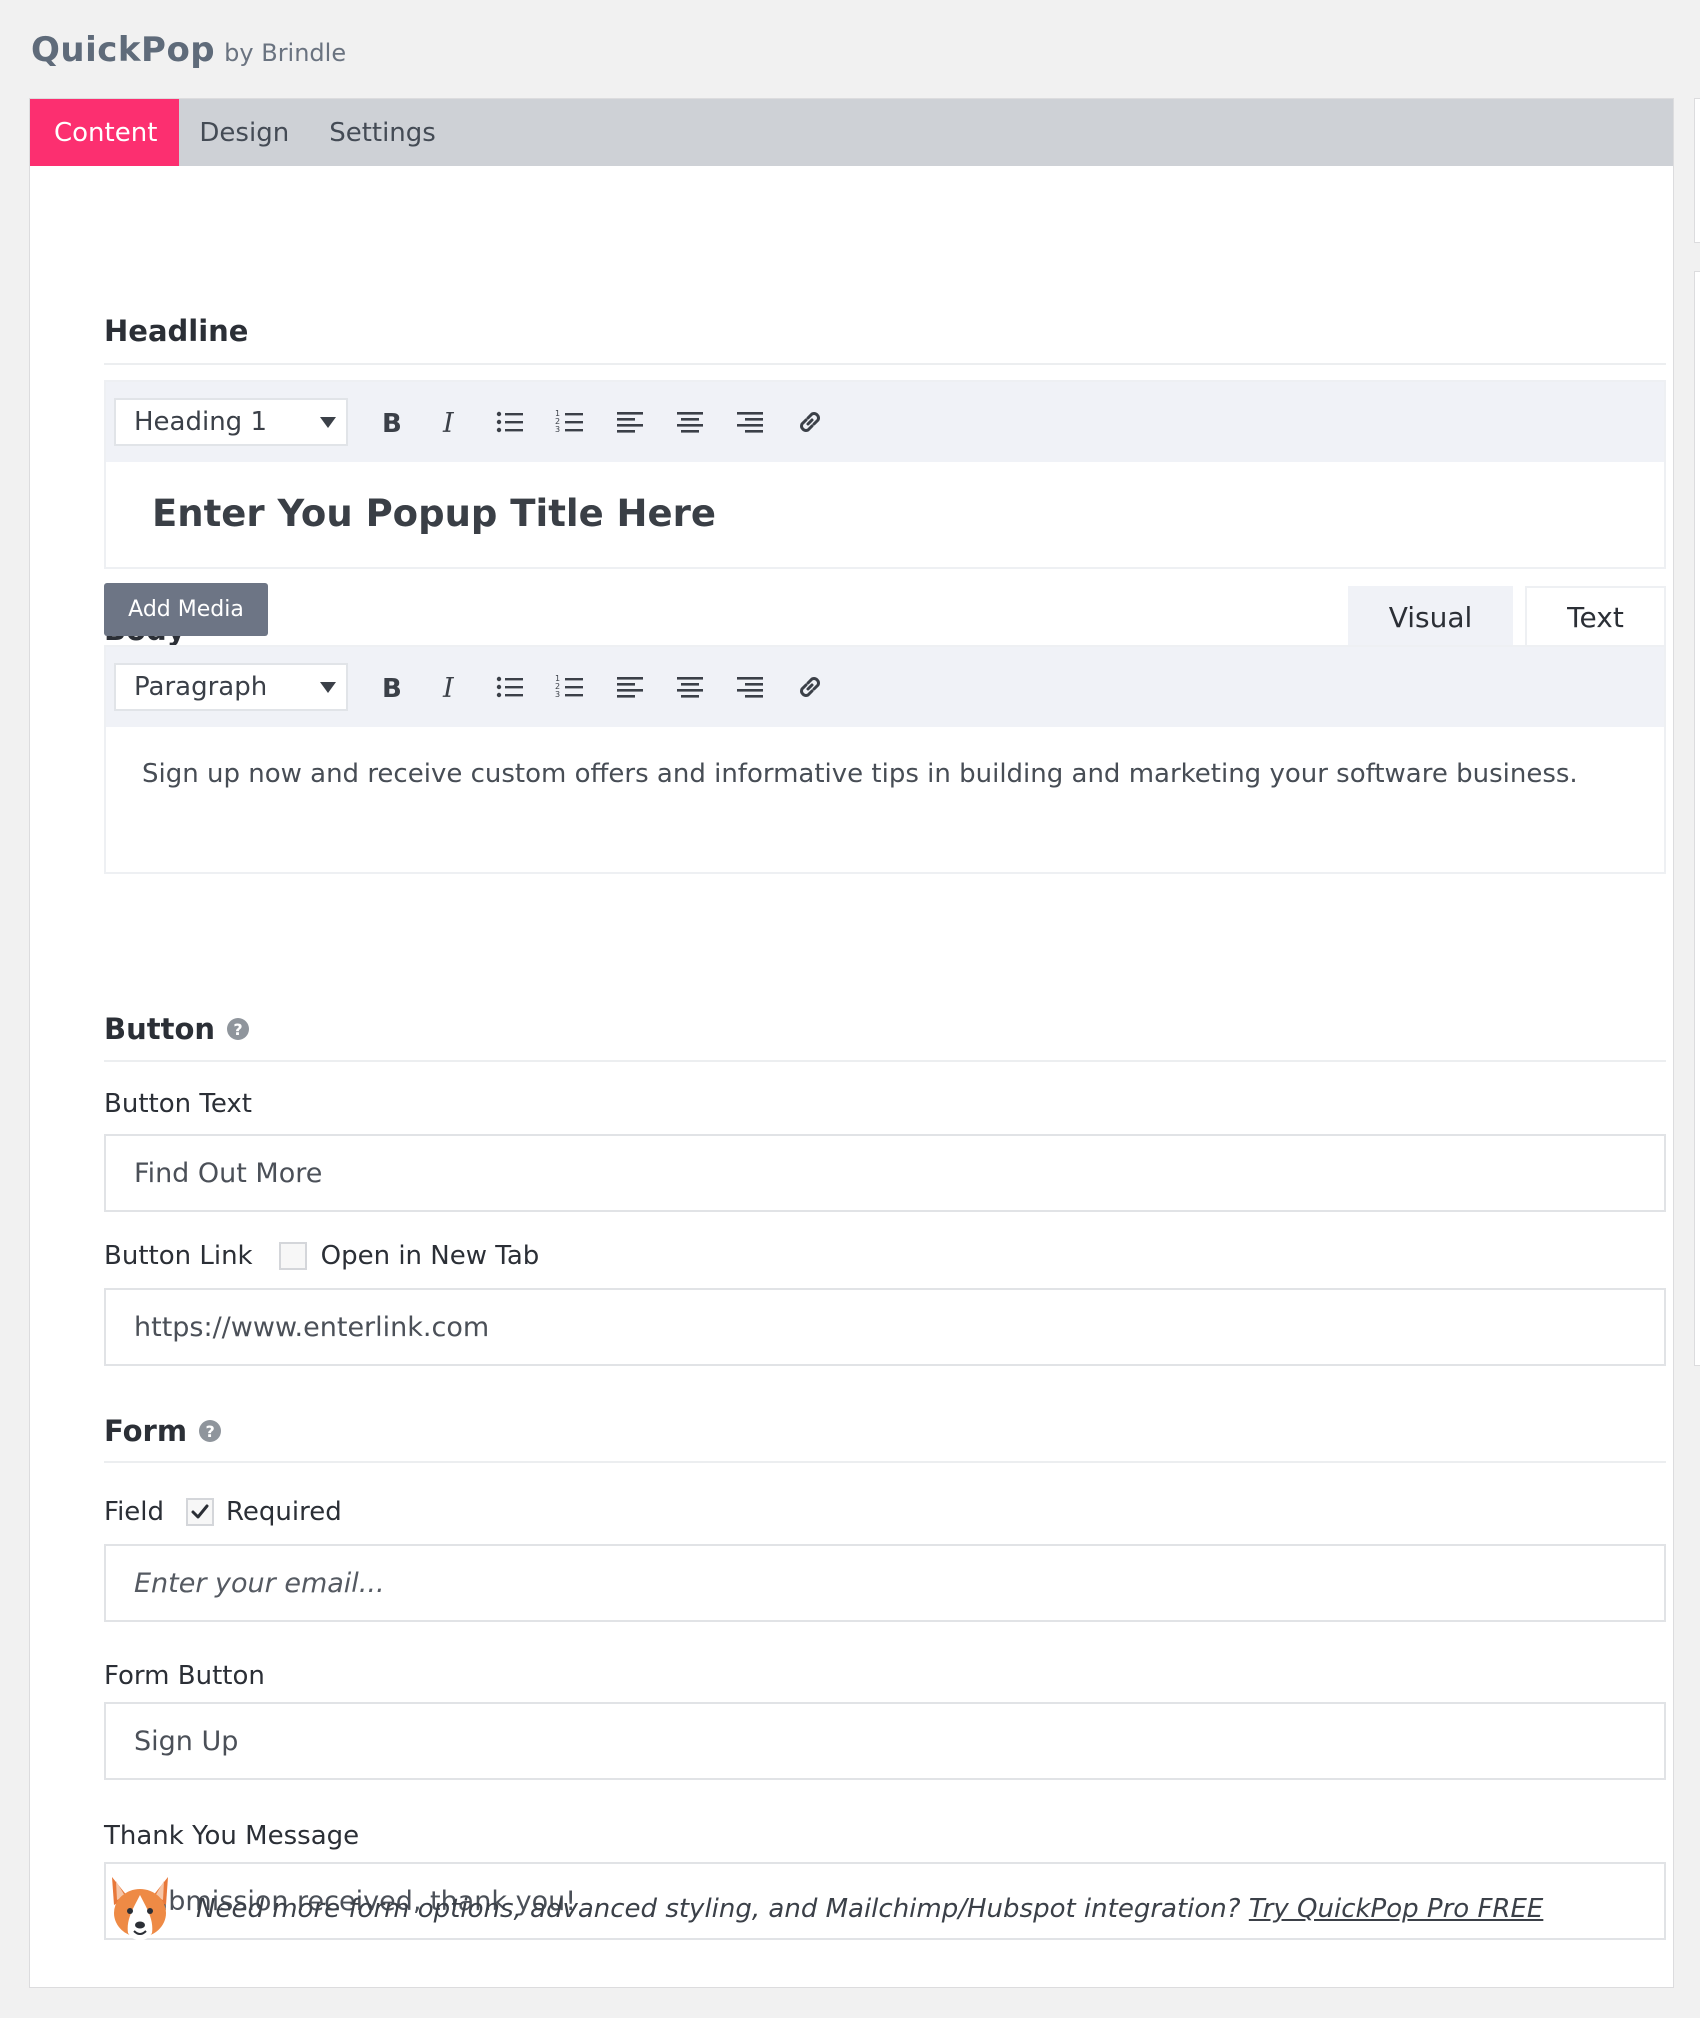 This screenshot has height=2018, width=1700. What do you see at coordinates (201, 687) in the screenshot?
I see `body-format-value: Paragraph` at bounding box center [201, 687].